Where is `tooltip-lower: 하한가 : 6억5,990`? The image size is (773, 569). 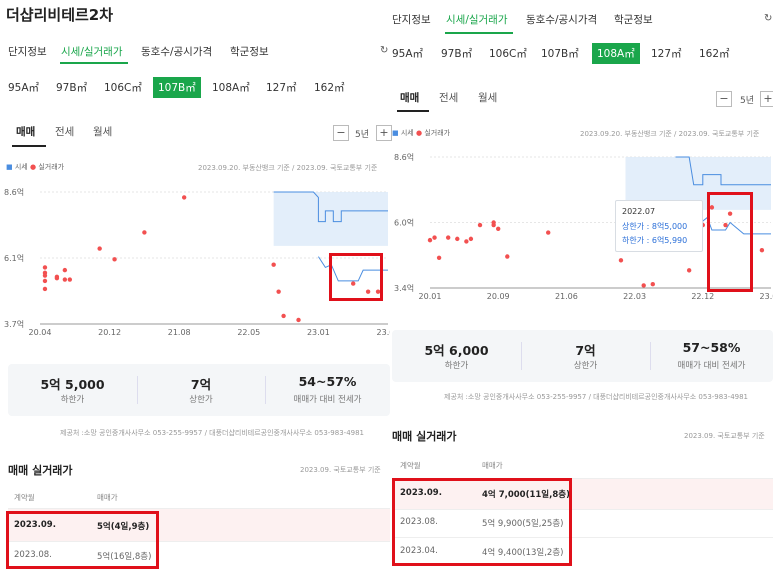
tooltip-lower: 하한가 : 6억5,990 is located at coordinates (655, 240).